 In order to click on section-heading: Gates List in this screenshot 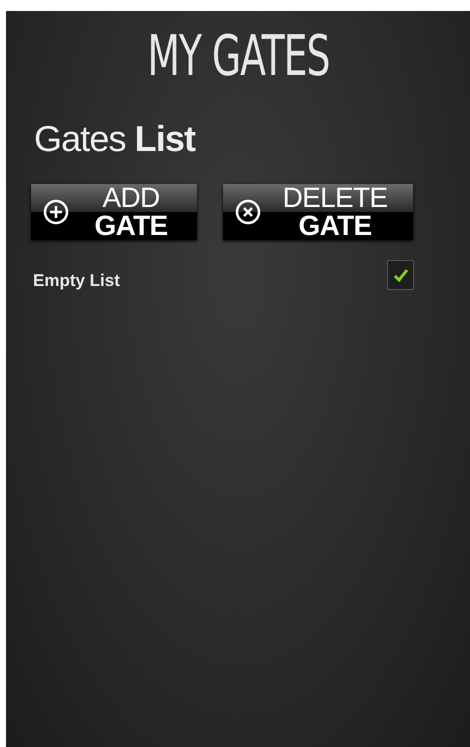, I will do `click(115, 138)`.